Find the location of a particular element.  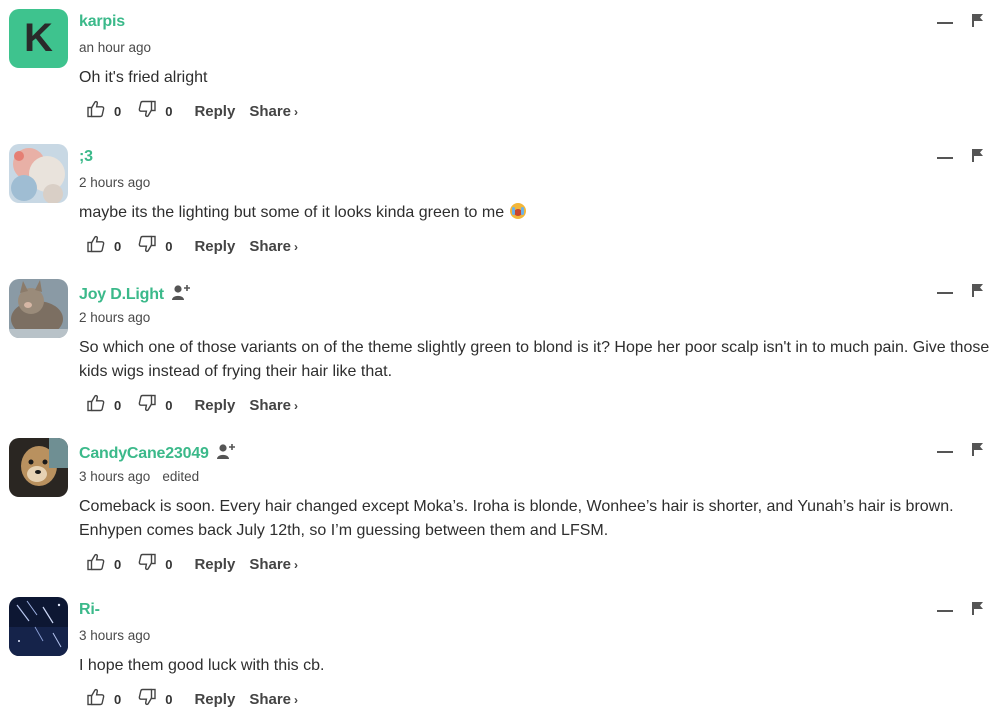

username-text: karpis is located at coordinates (102, 22).